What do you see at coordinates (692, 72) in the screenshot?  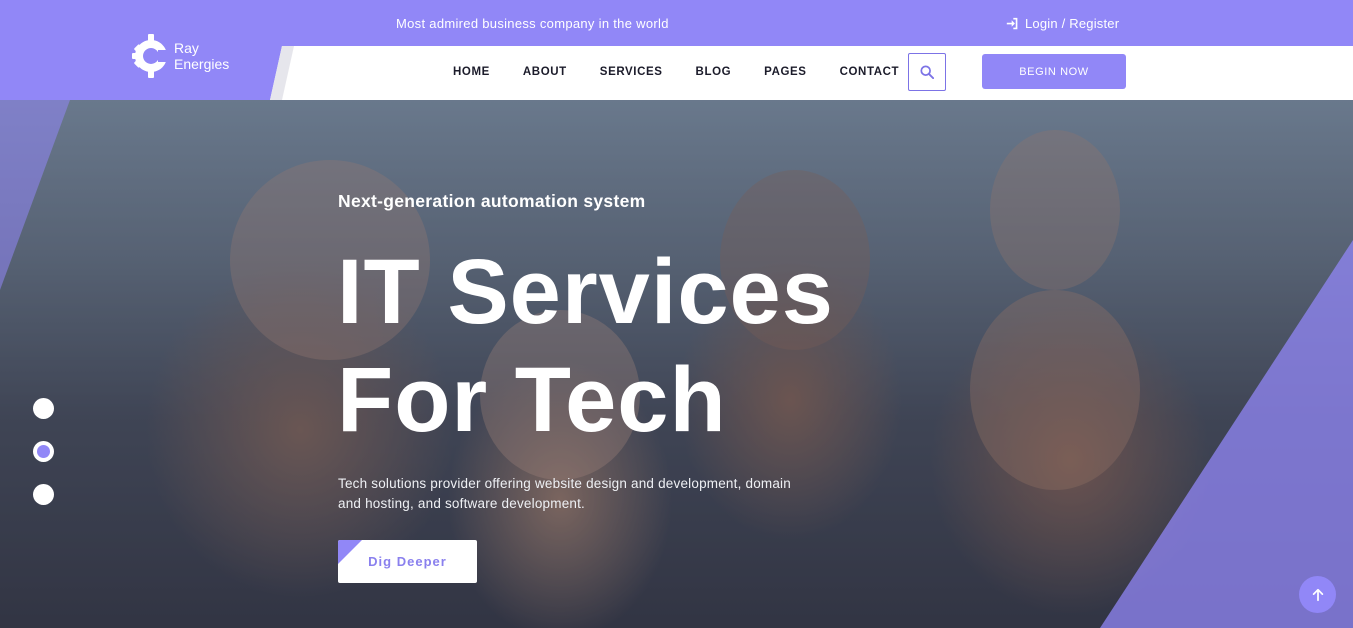 I see `primary-nav: HOME ABOUT SERVICES BLOG PAGES CONTACT` at bounding box center [692, 72].